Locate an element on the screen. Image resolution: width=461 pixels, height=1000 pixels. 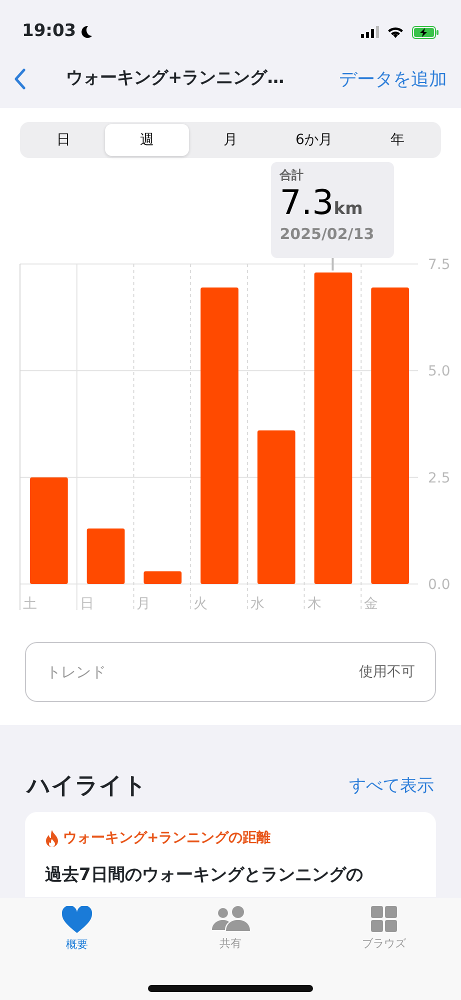
axis-category-label: 木 is located at coordinates (314, 604).